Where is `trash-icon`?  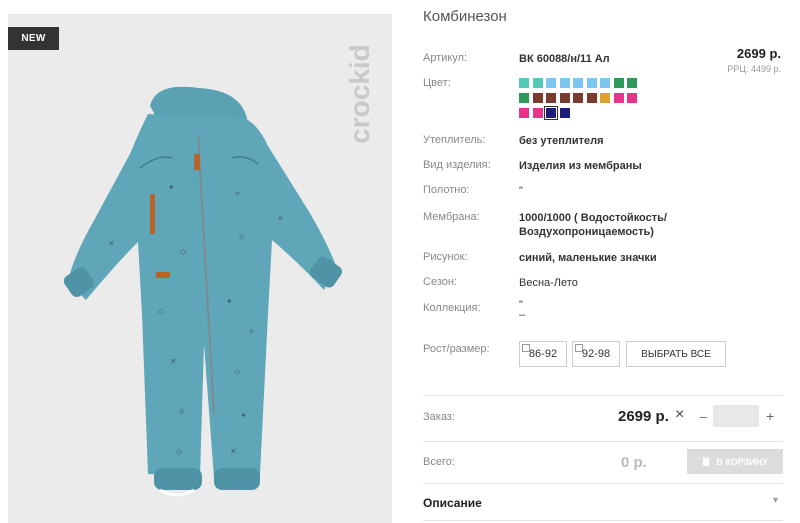
trash-icon is located at coordinates (706, 461).